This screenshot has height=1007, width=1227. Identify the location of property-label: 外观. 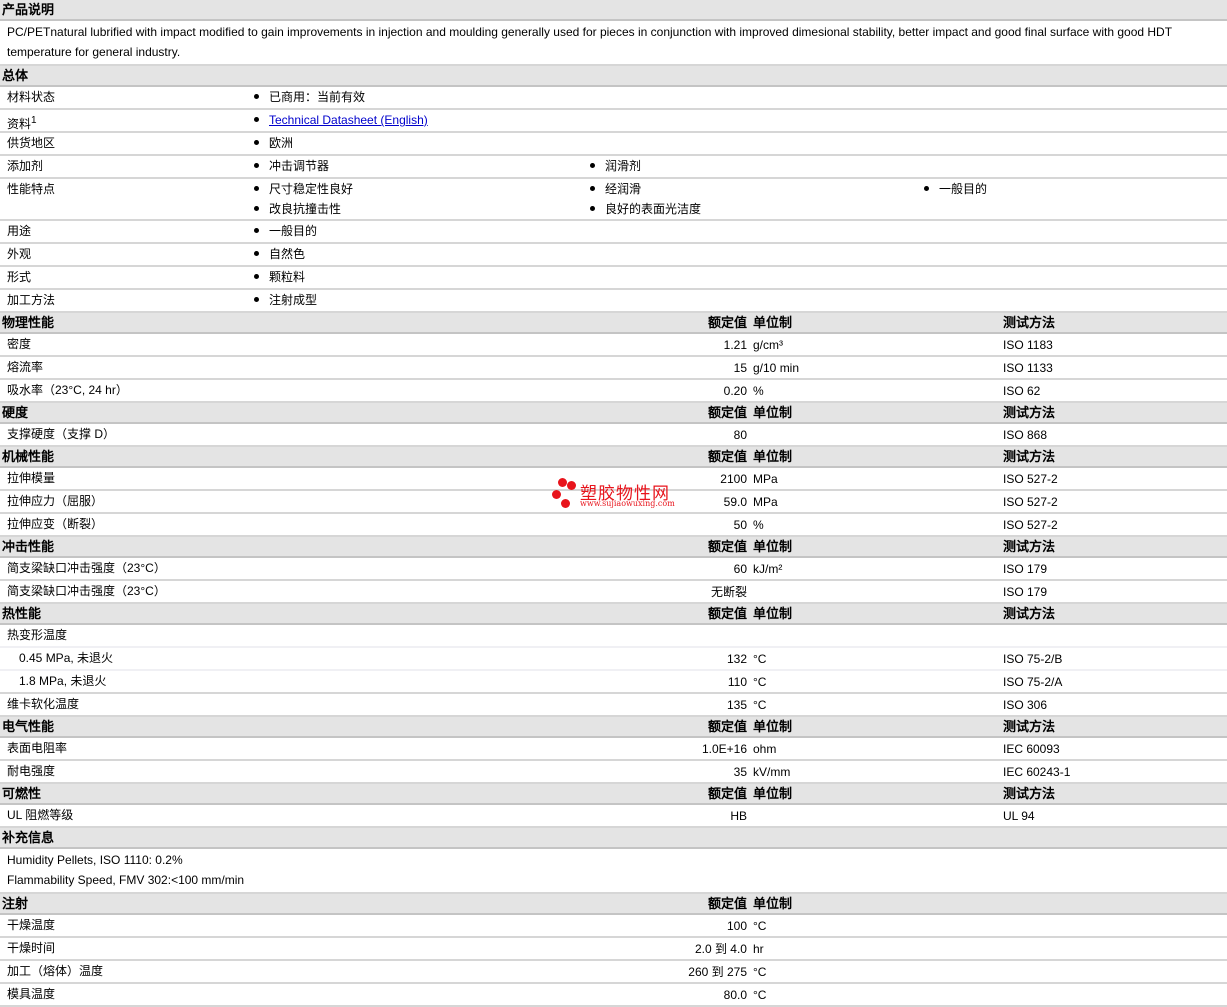
(19, 254).